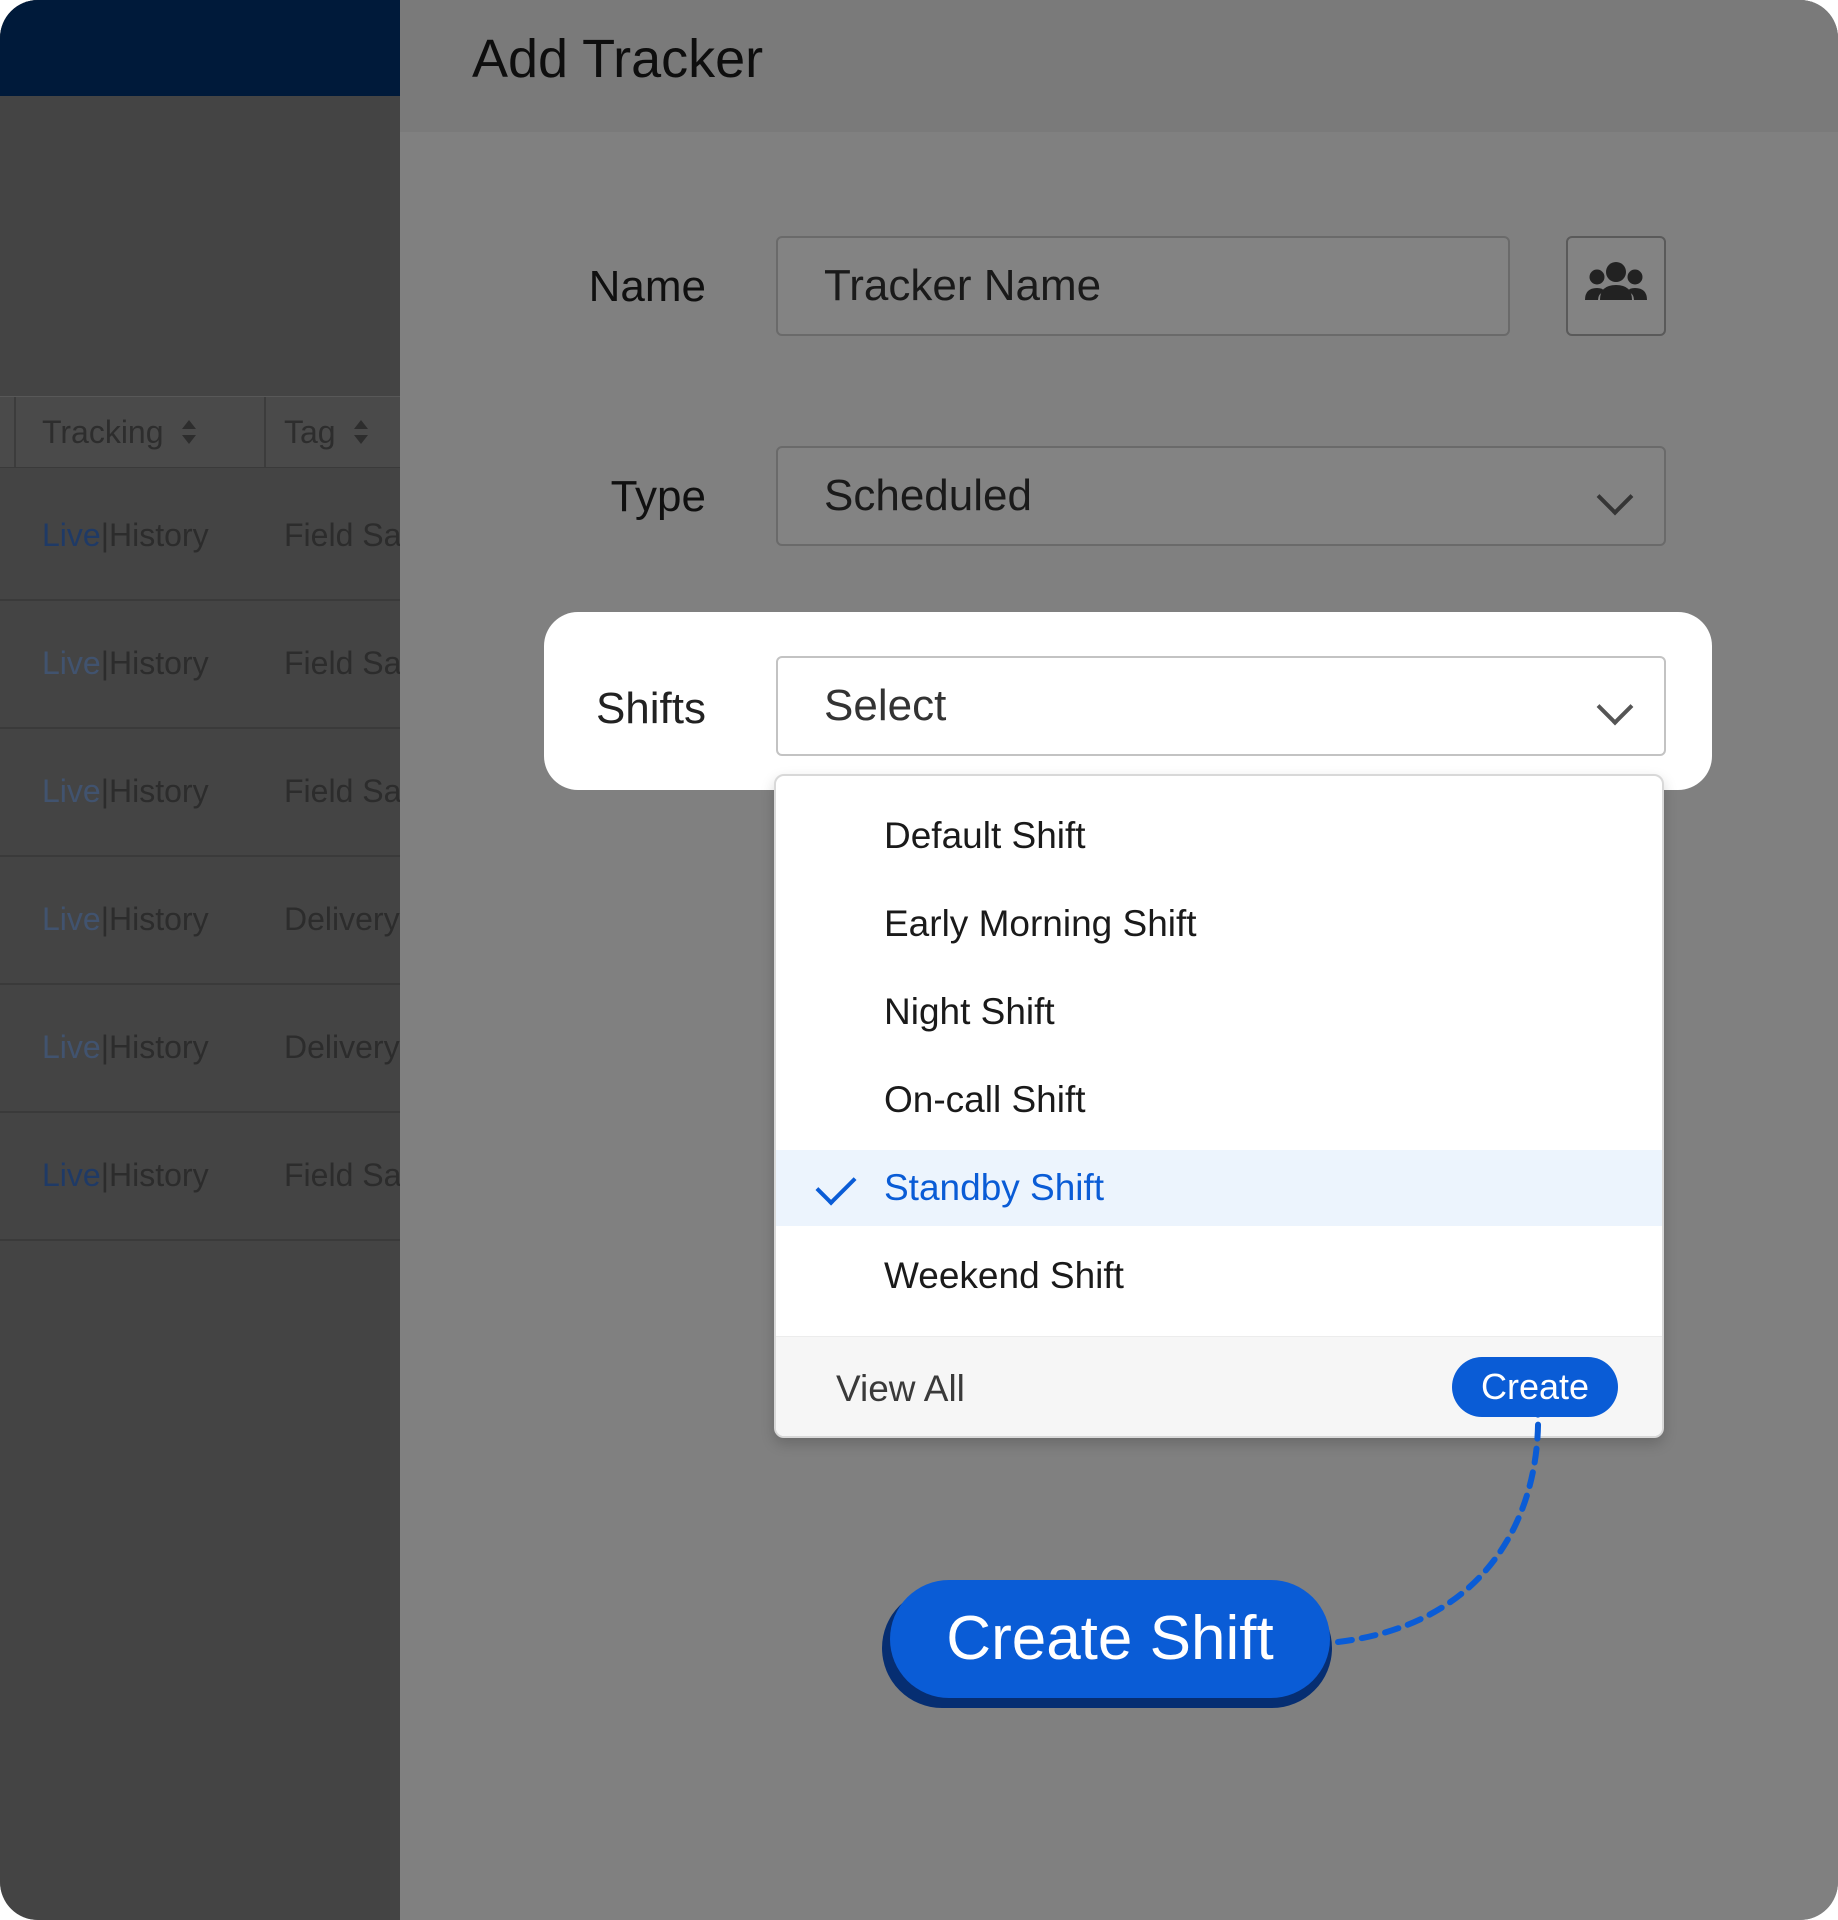  What do you see at coordinates (200, 432) in the screenshot?
I see `table-header: Tracking Tag` at bounding box center [200, 432].